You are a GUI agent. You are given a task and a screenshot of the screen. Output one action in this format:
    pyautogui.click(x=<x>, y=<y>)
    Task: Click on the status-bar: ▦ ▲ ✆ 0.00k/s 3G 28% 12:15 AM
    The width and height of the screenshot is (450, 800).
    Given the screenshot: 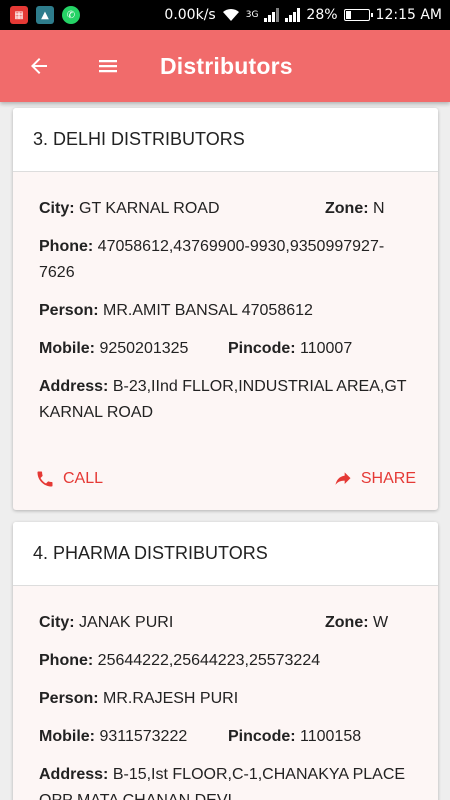 What is the action you would take?
    pyautogui.click(x=225, y=15)
    